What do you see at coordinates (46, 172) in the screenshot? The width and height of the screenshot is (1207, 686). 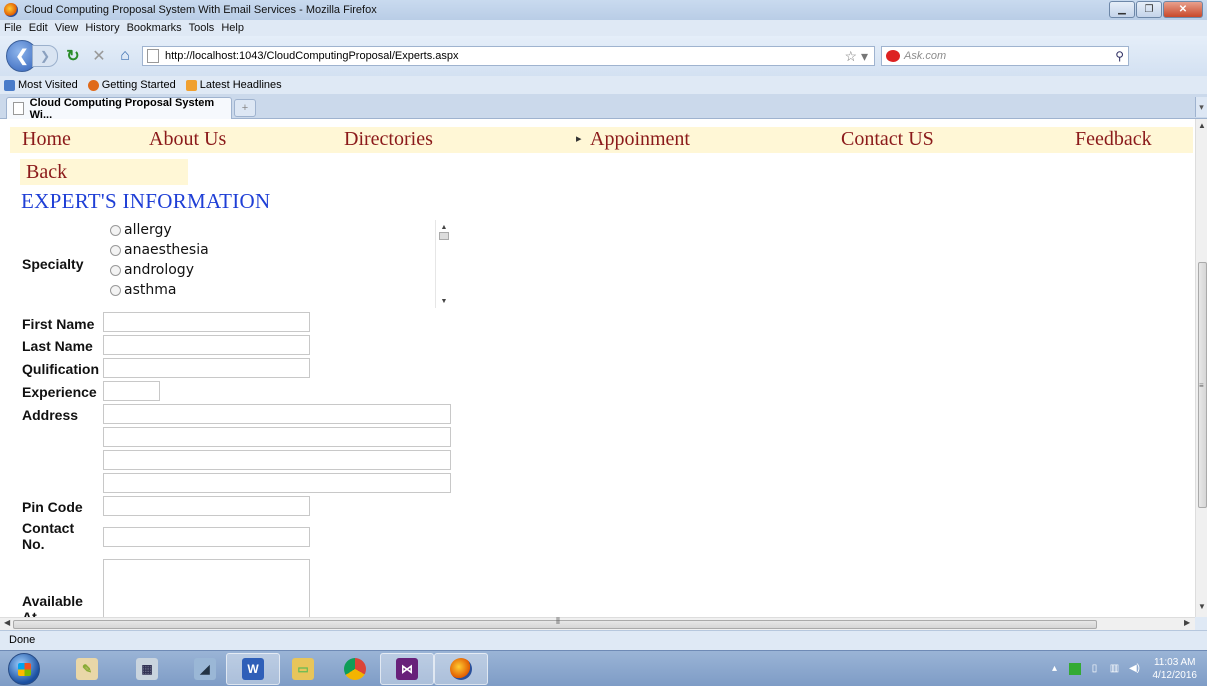 I see `back-link: Back` at bounding box center [46, 172].